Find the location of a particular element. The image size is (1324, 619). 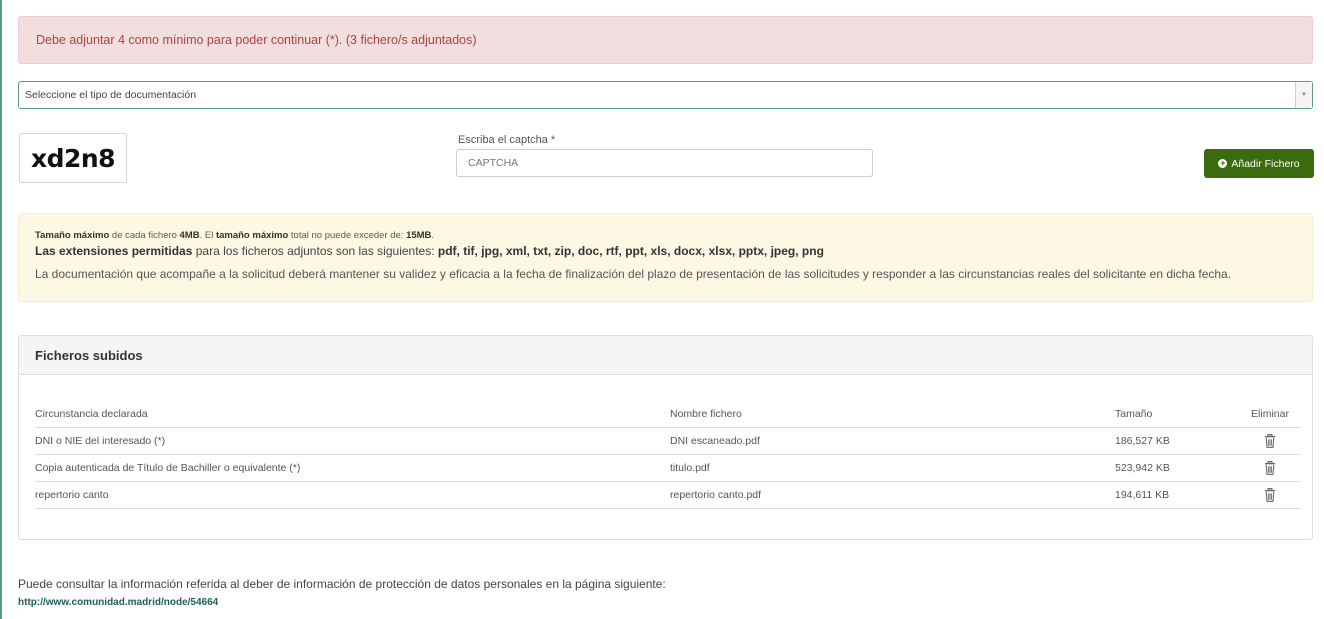

cell-filename: DNI escaneado.pdf is located at coordinates (892, 441).